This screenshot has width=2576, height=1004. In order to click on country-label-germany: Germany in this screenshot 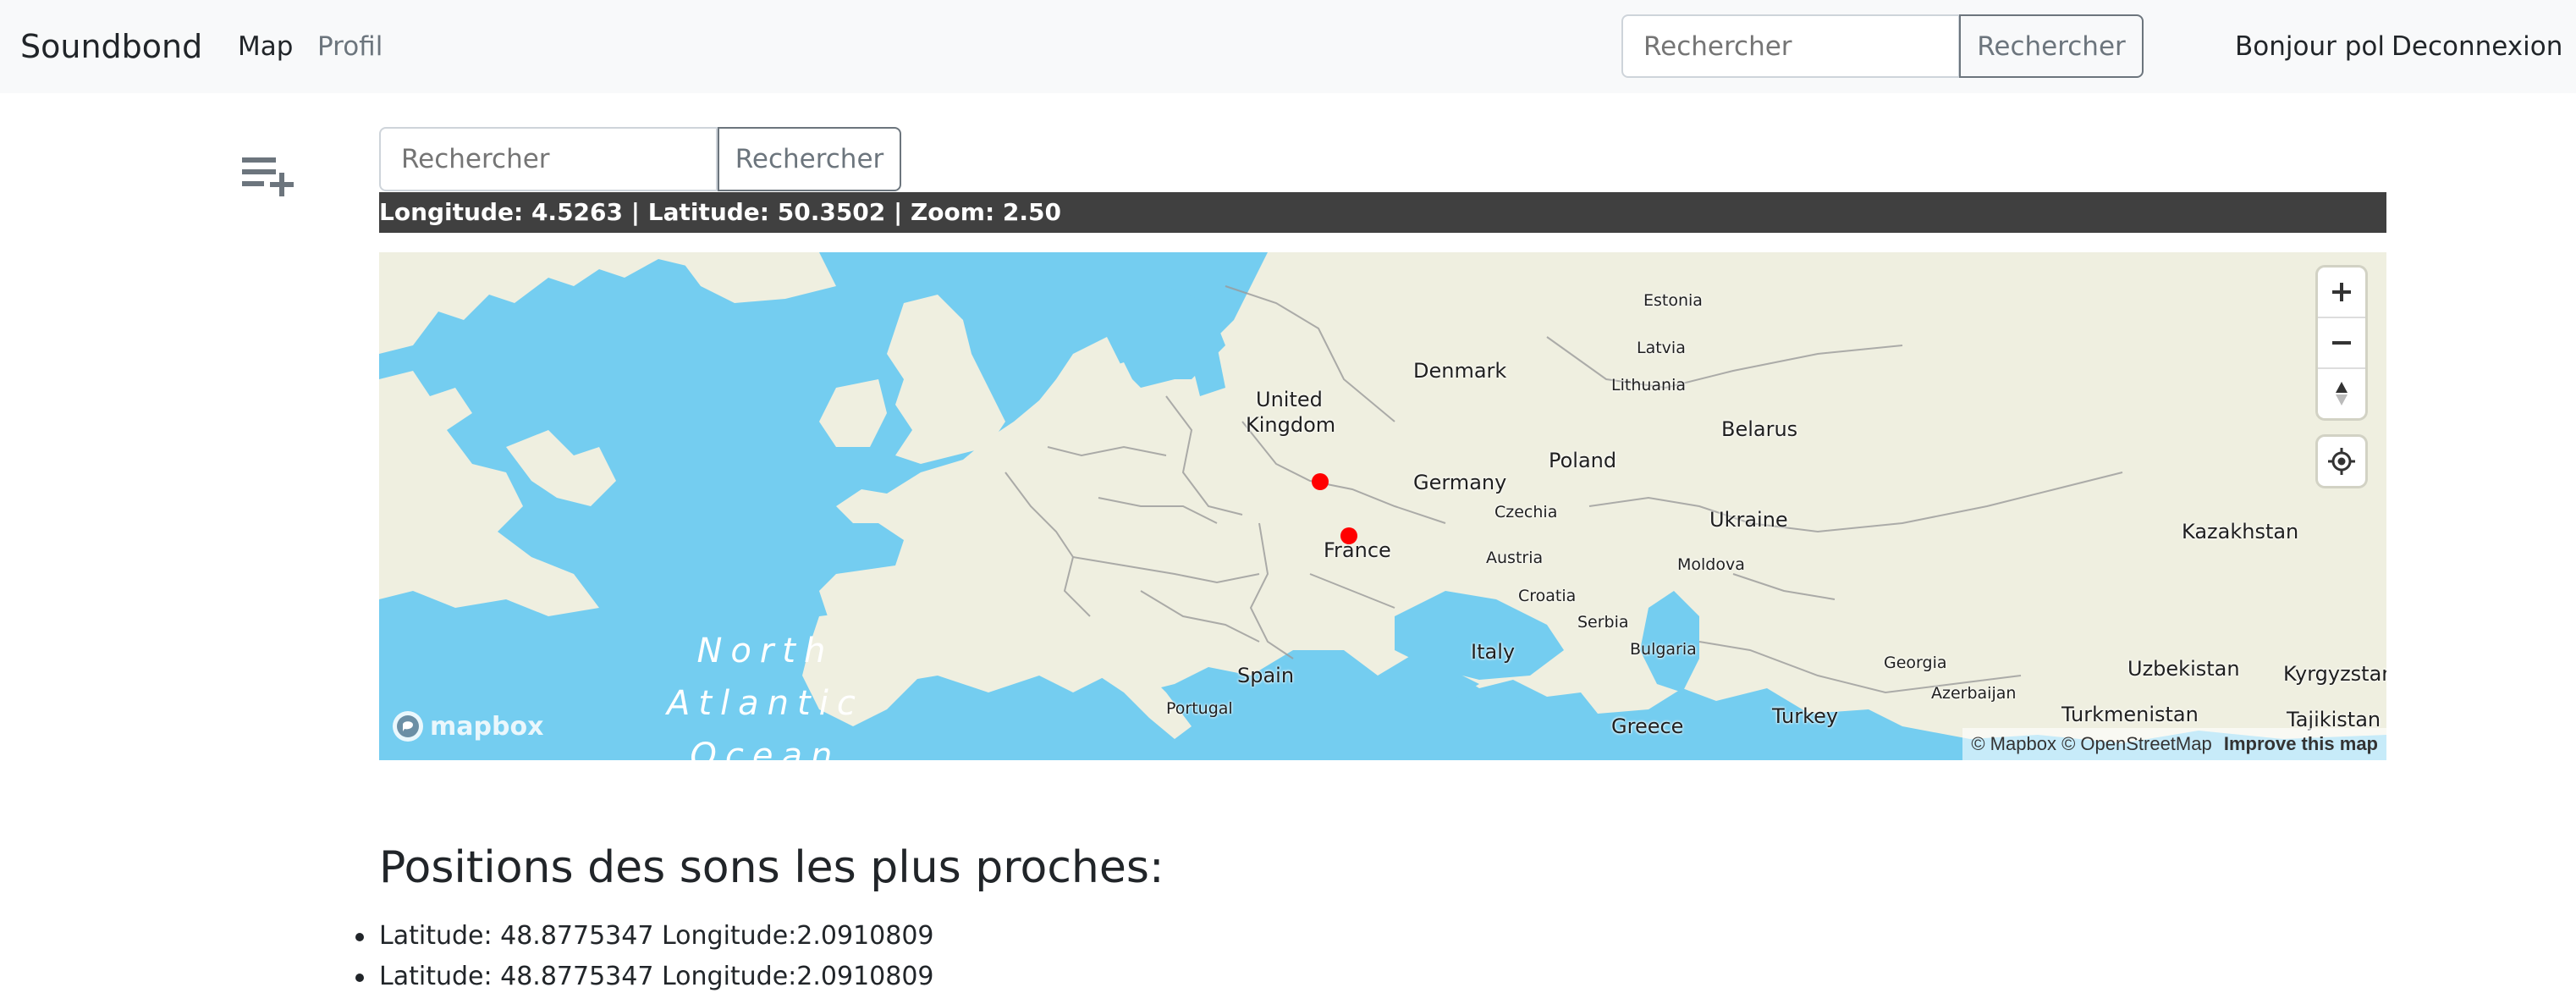, I will do `click(1460, 483)`.